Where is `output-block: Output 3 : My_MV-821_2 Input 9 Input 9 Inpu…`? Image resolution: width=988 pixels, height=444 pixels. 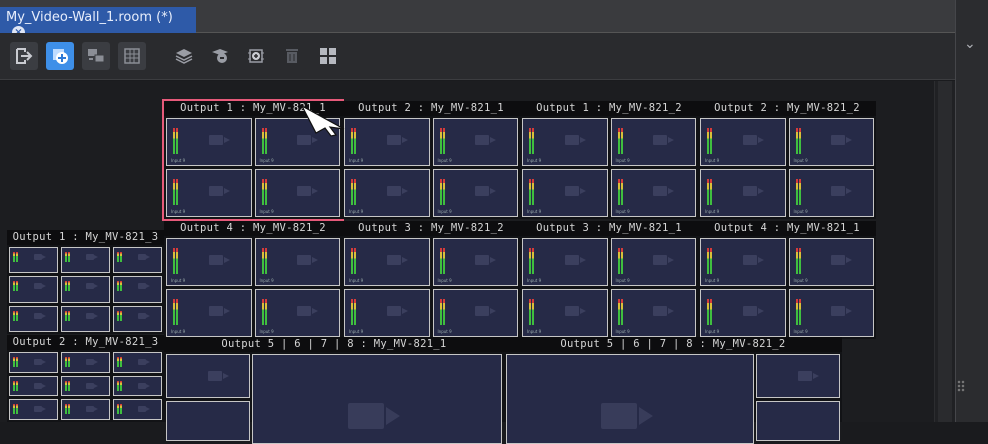 output-block: Output 3 : My_MV-821_2 Input 9 Input 9 Inpu… is located at coordinates (431, 280).